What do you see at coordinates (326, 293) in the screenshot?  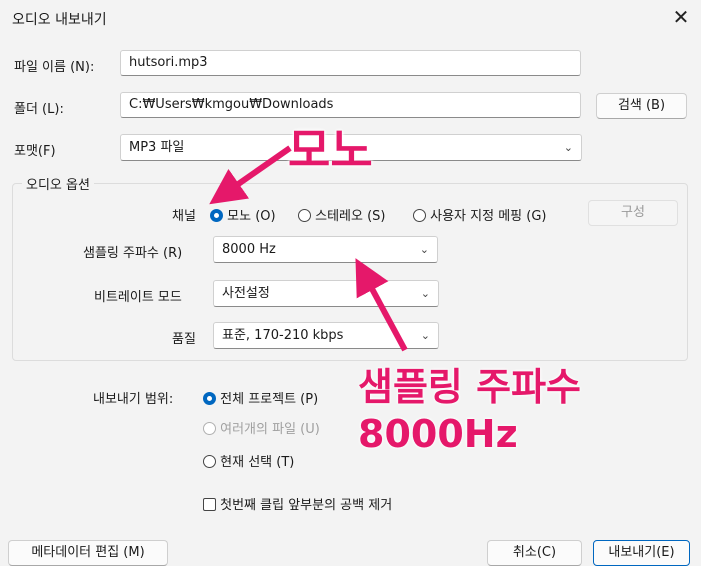 I see `bitrate-mode-select: 사전설정 ⌄` at bounding box center [326, 293].